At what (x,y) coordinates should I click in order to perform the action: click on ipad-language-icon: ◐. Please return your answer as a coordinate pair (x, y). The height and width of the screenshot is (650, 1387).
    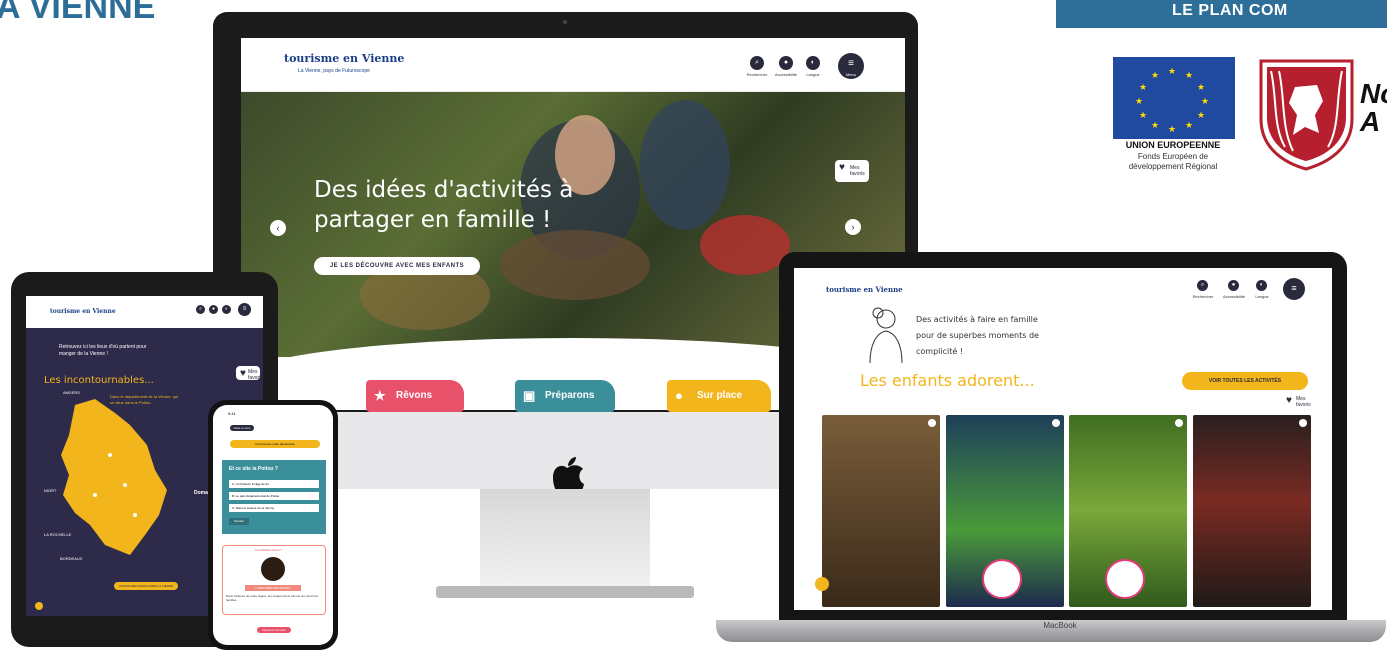
    Looking at the image, I should click on (226, 309).